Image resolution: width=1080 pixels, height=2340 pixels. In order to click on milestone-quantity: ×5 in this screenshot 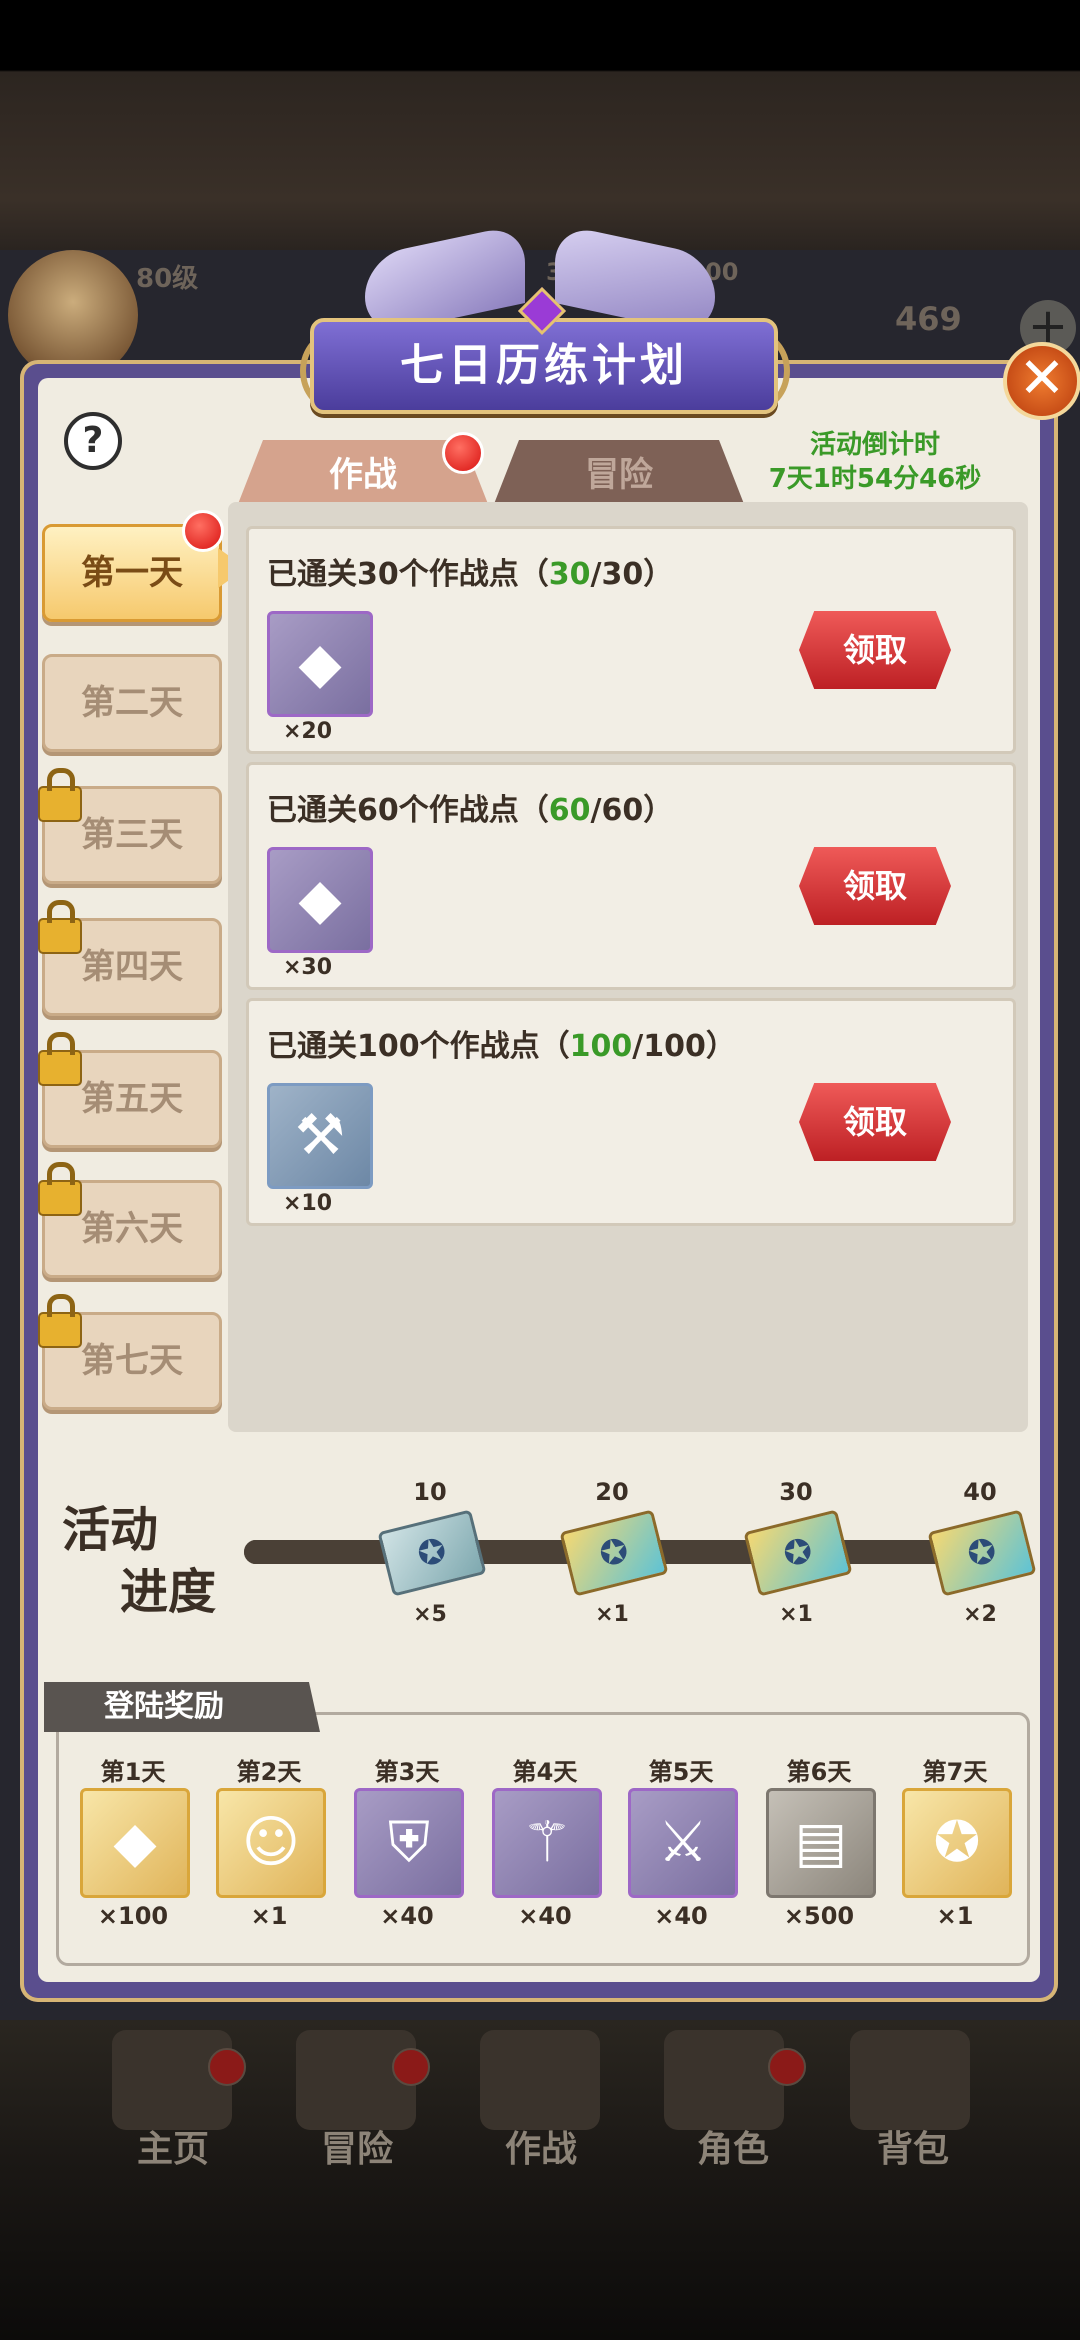, I will do `click(430, 1614)`.